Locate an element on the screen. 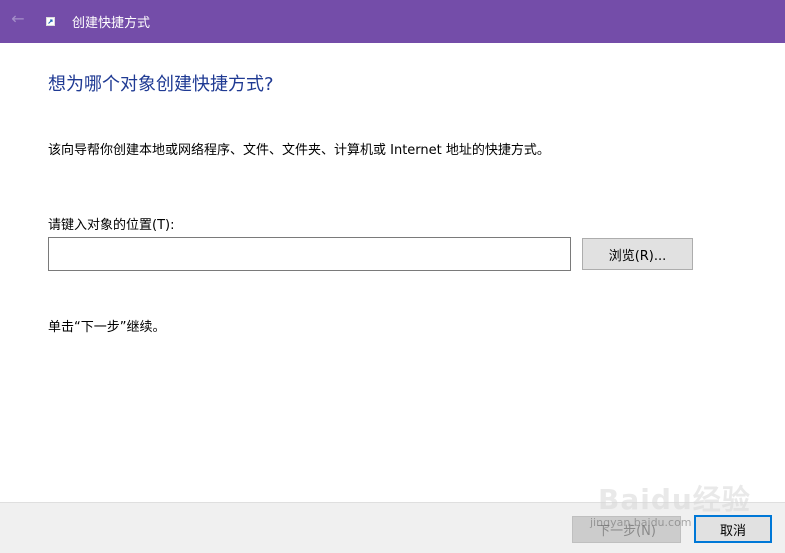 The width and height of the screenshot is (785, 553). arrow-left-icon: ← is located at coordinates (18, 18).